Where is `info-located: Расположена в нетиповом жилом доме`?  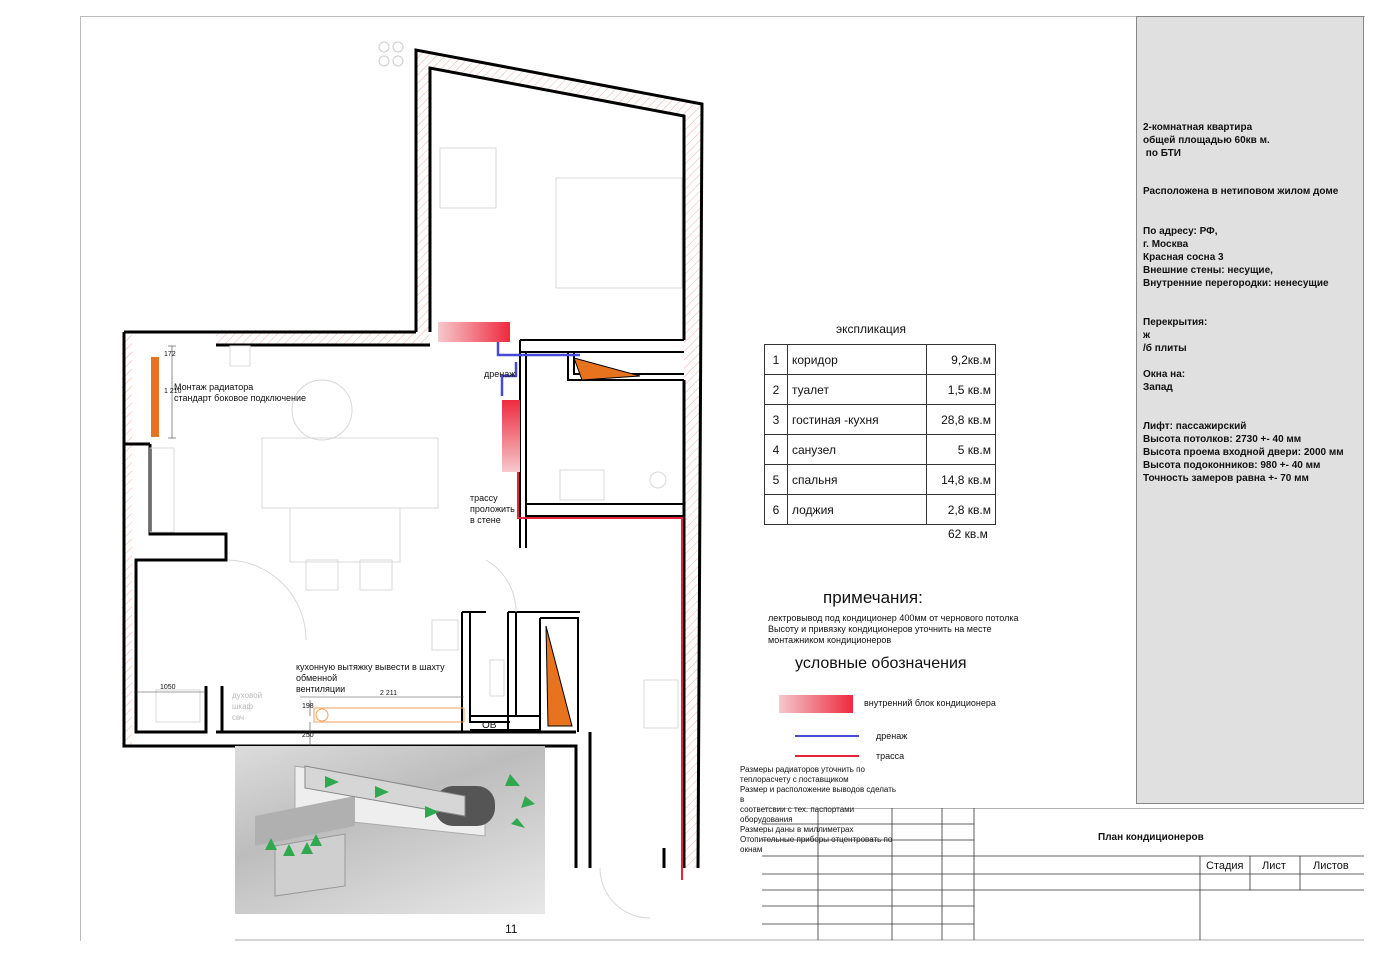 info-located: Расположена в нетиповом жилом доме is located at coordinates (1241, 191).